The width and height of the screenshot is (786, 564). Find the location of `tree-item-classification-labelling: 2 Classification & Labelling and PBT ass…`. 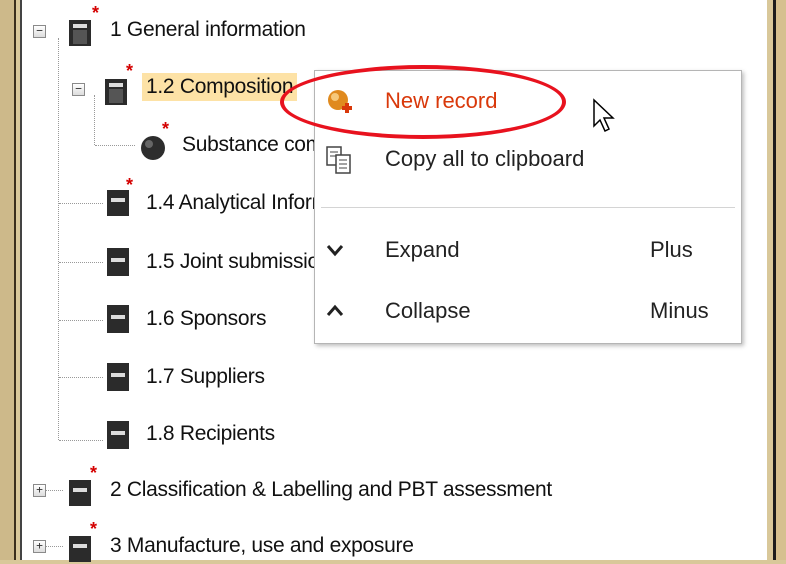

tree-item-classification-labelling: 2 Classification & Labelling and PBT ass… is located at coordinates (331, 490).